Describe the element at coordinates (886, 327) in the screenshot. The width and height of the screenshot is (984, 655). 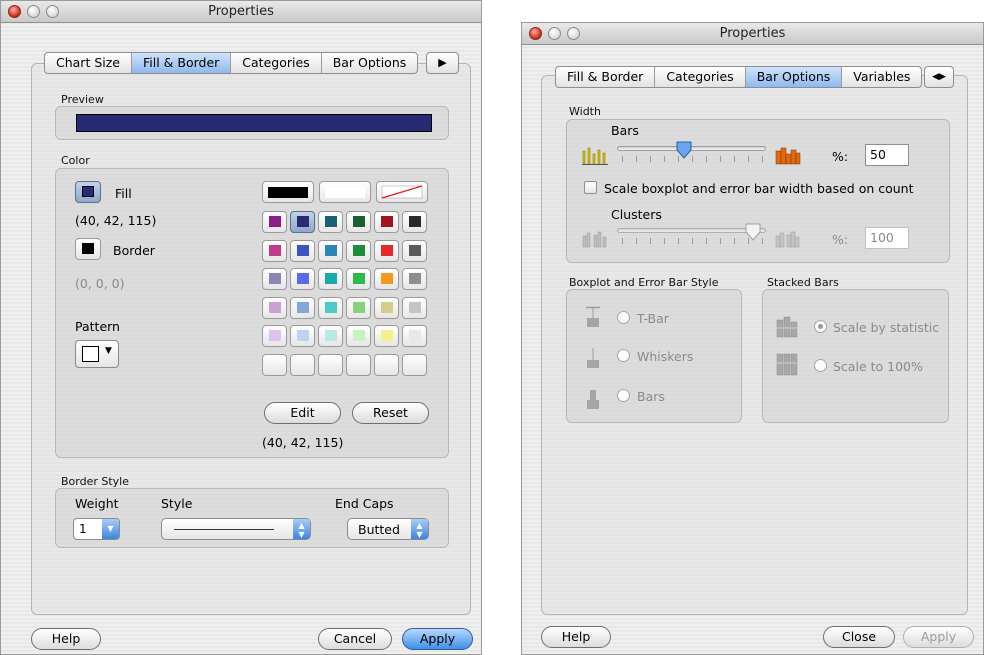
I see `scale-by-statistic-label: Scale by statistic` at that location.